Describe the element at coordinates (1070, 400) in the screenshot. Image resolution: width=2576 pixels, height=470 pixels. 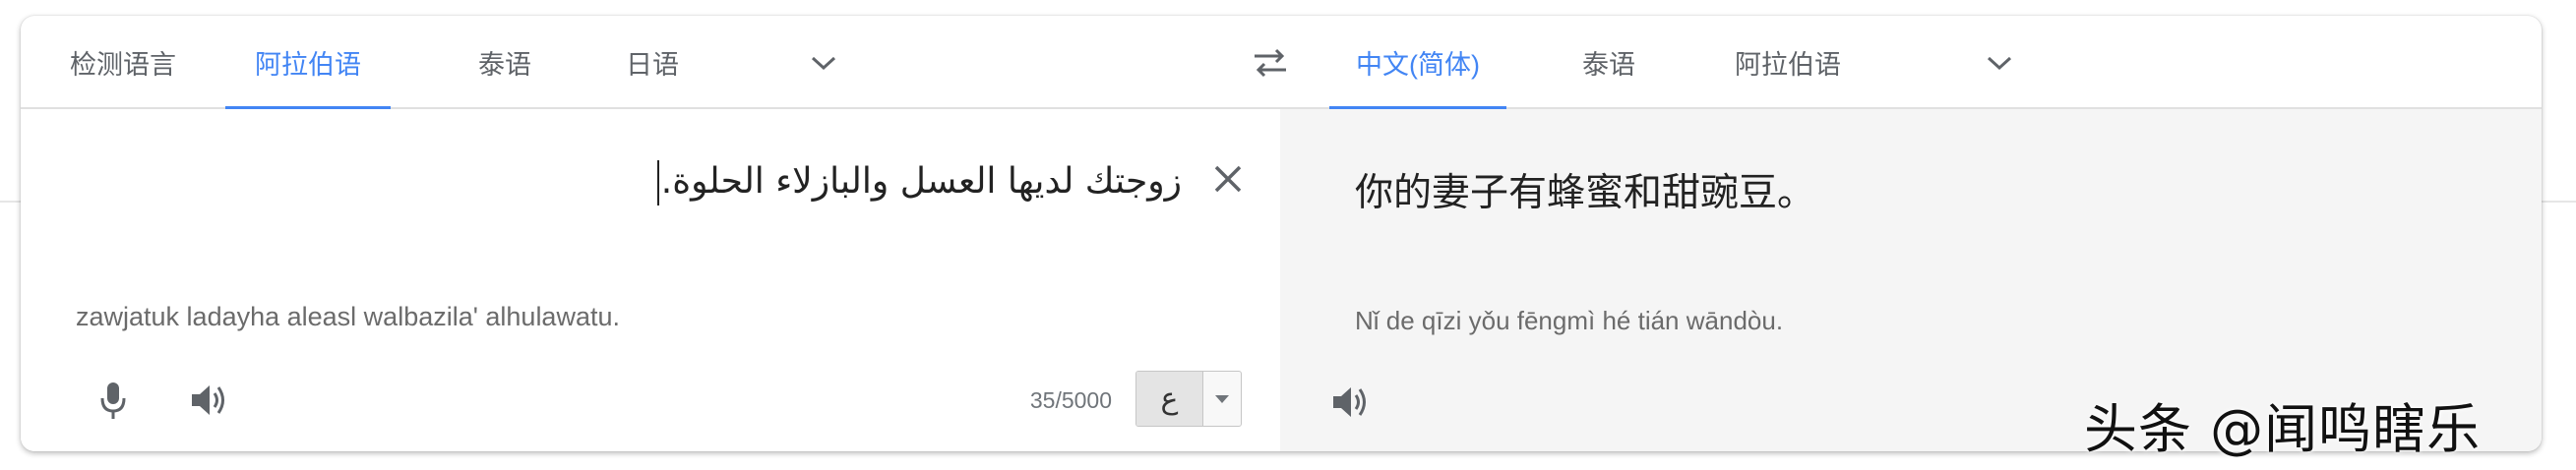
I see `character-count: 35/5000` at that location.